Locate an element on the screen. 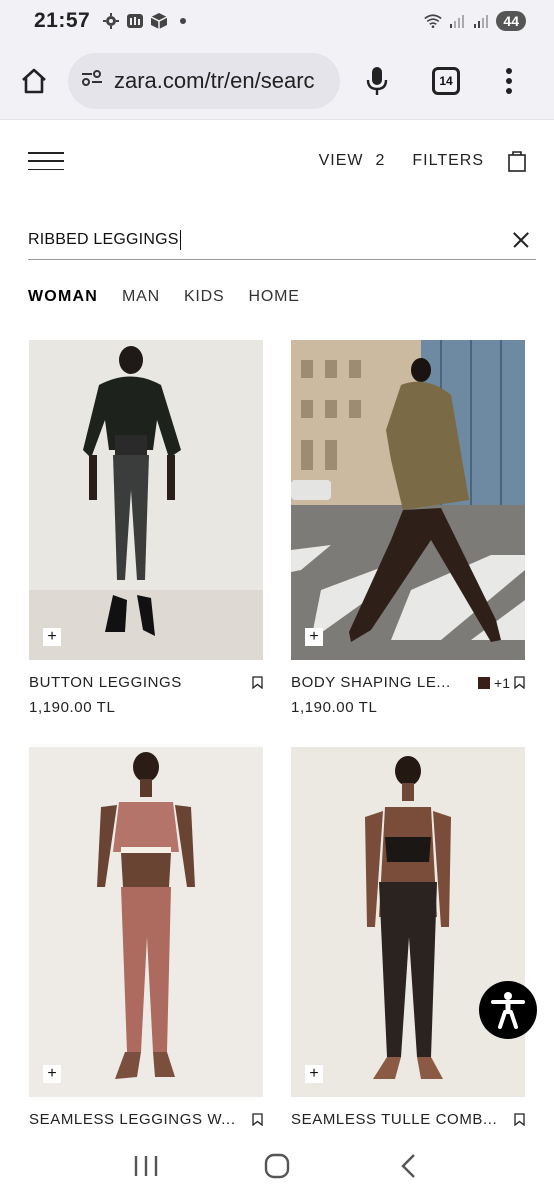 The image size is (554, 1200). category-tabs: WOMAN MAN KIDS HOME is located at coordinates (164, 297).